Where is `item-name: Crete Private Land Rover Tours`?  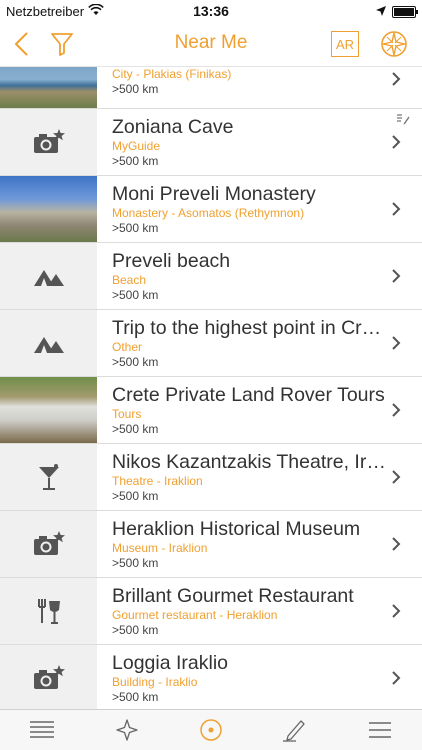
item-name: Crete Private Land Rover Tours is located at coordinates (248, 395).